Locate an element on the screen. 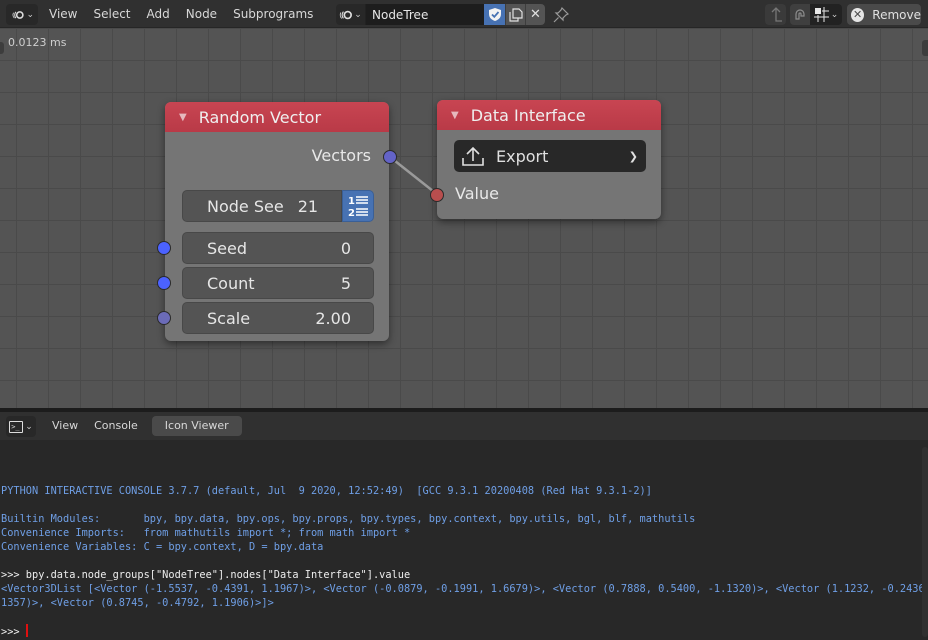  snap-mode-dropdown: ⌄ is located at coordinates (826, 14).